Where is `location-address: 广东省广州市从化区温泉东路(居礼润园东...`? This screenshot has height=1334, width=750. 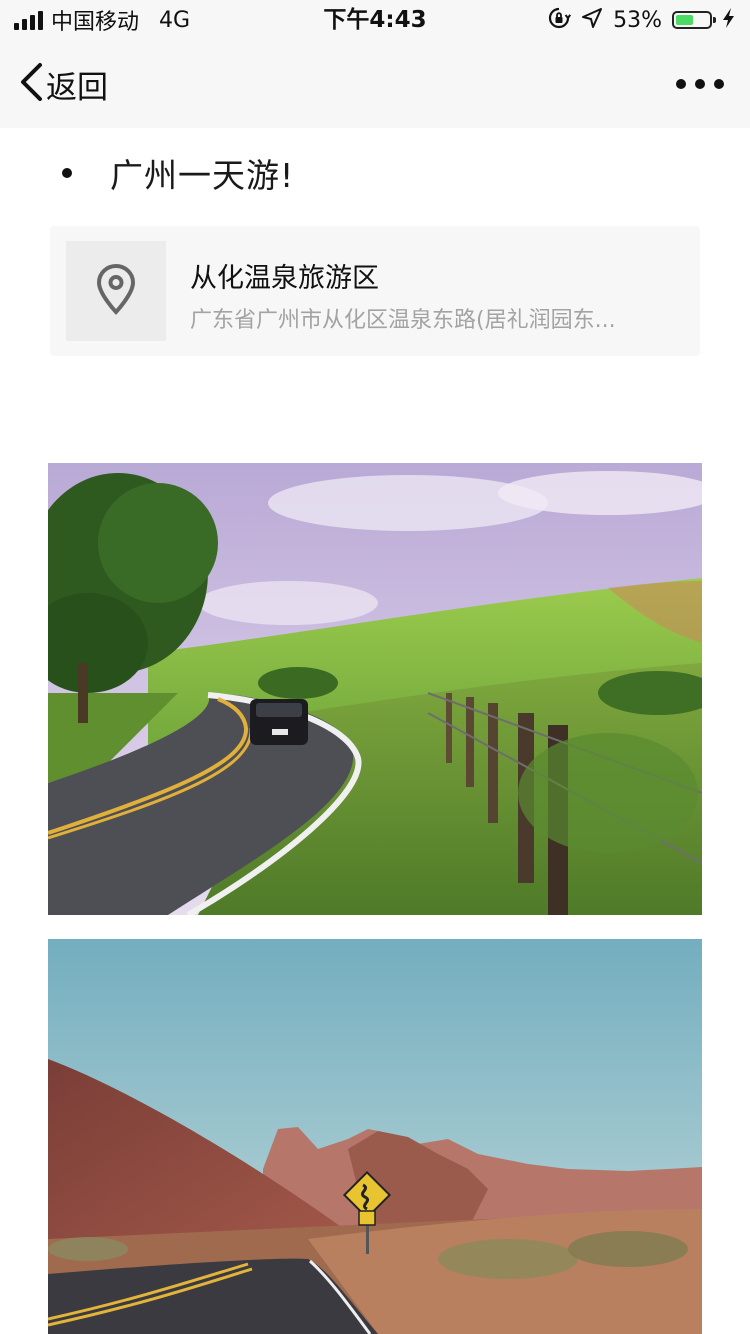
location-address: 广东省广州市从化区温泉东路(居礼润园东... is located at coordinates (403, 320).